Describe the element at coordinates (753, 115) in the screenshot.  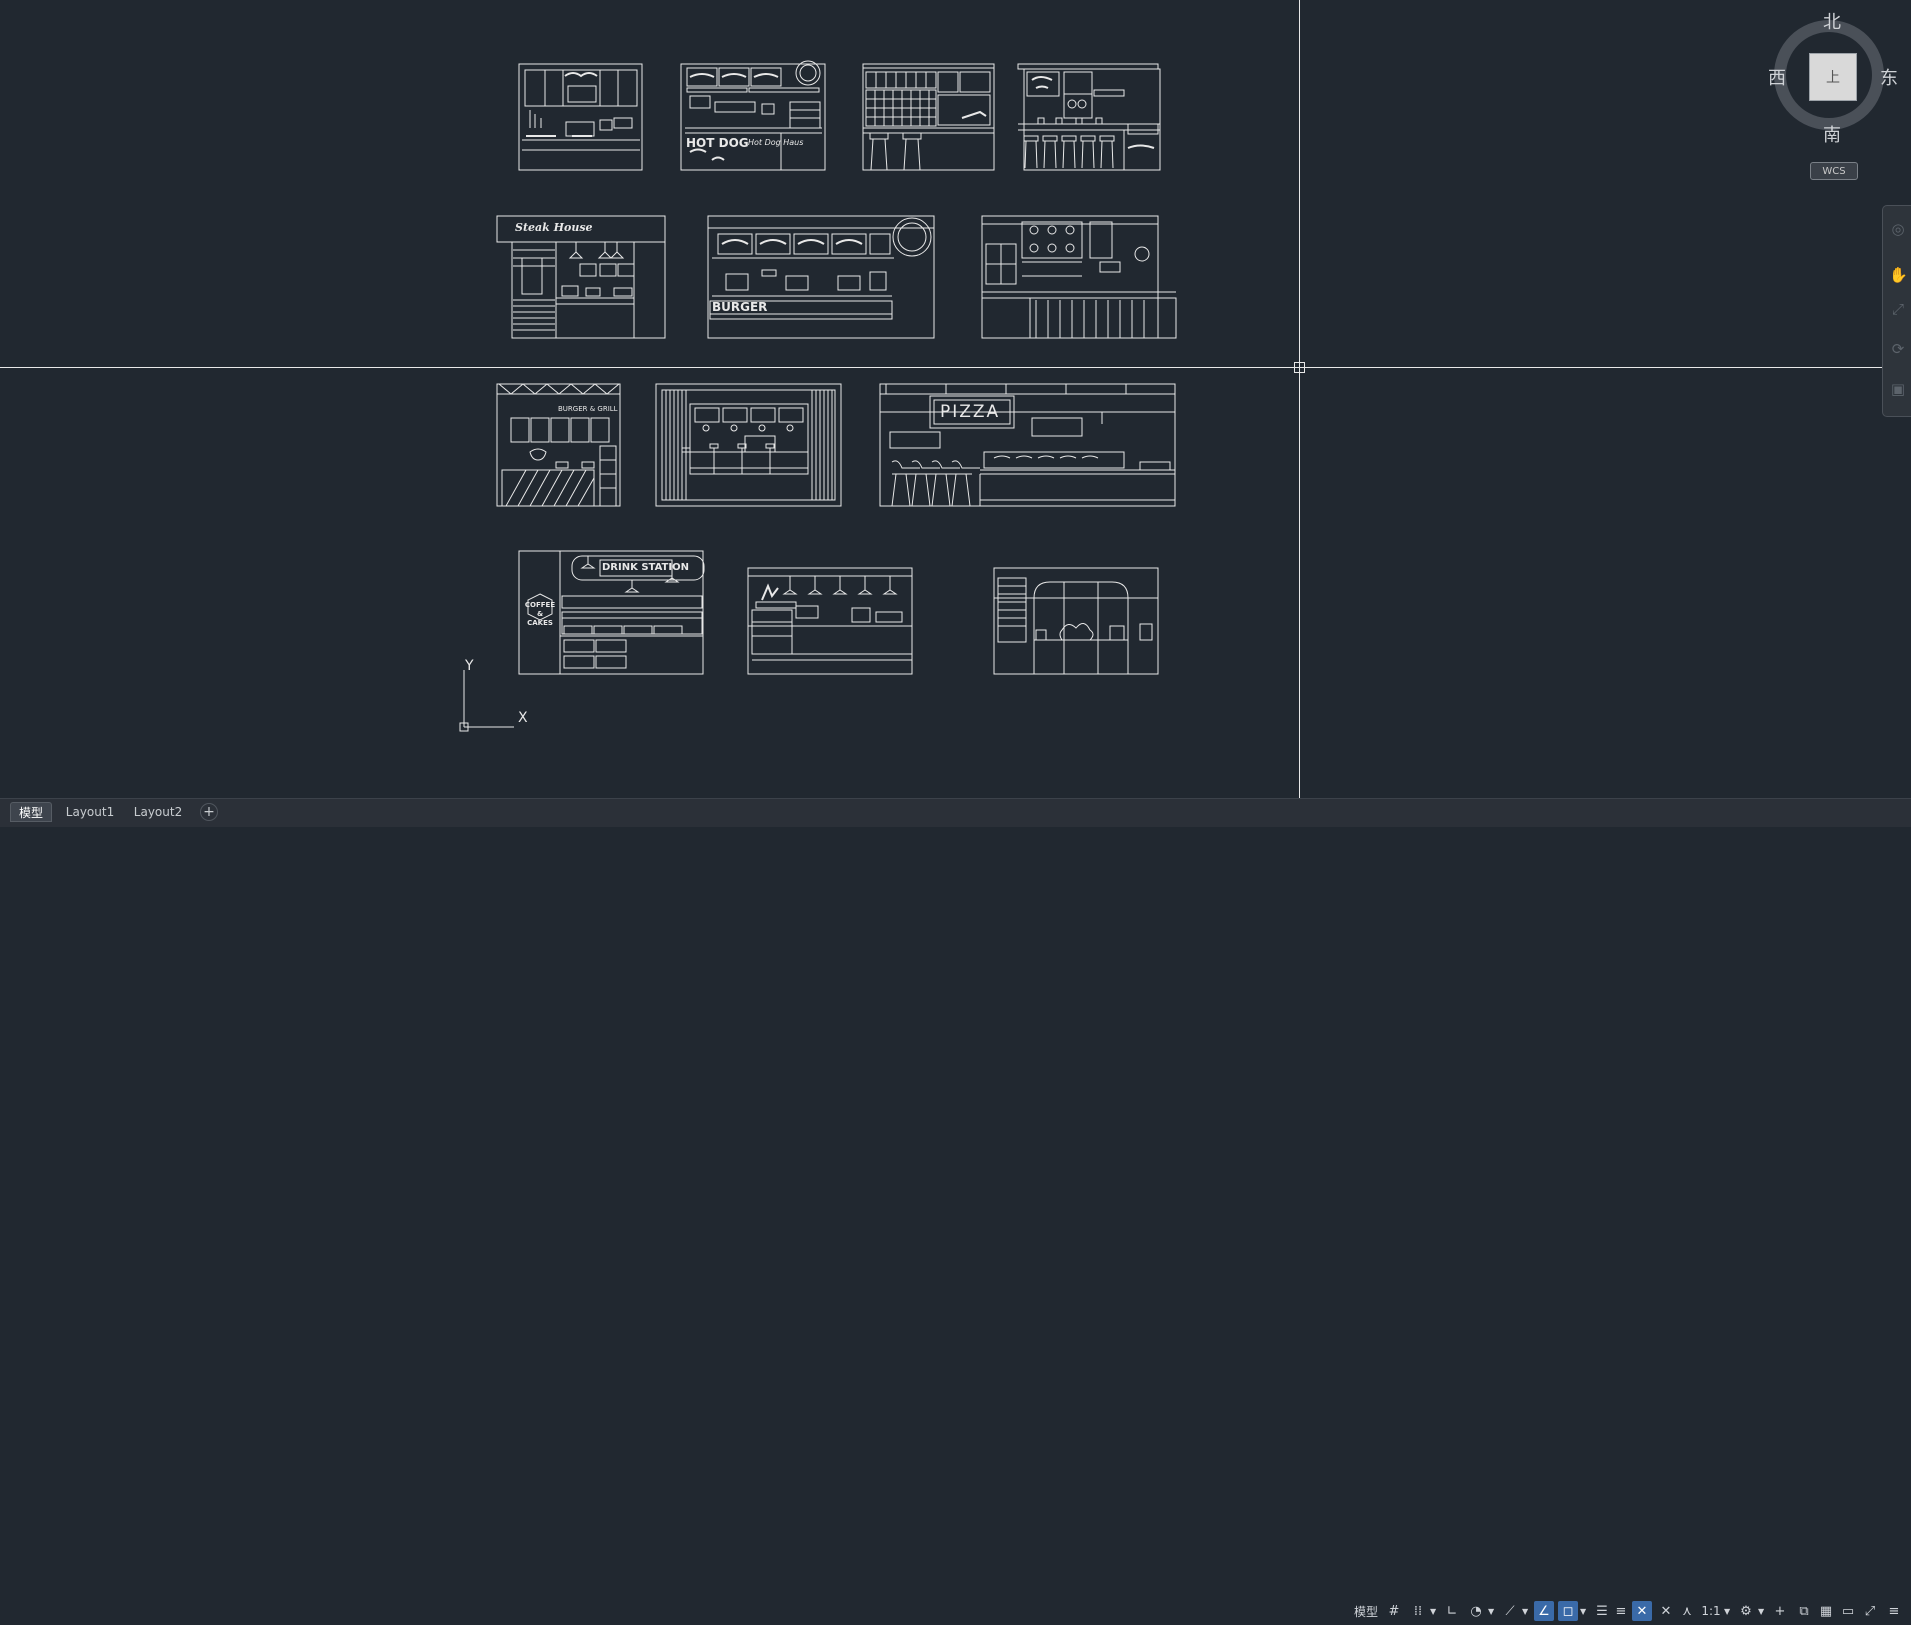
I see `elevation-hot-dog` at that location.